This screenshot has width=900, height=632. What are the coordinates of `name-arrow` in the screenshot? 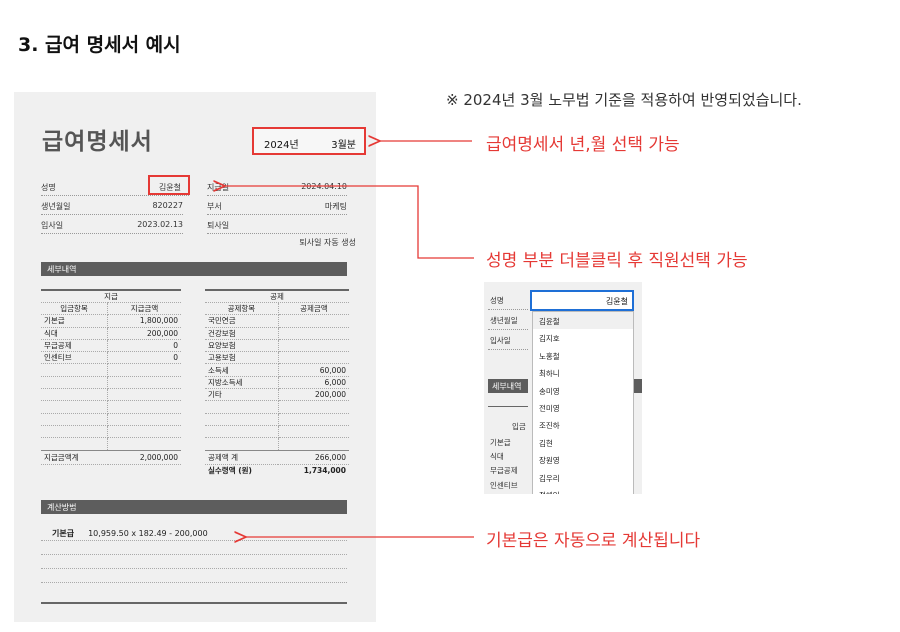 It's located at (349, 222).